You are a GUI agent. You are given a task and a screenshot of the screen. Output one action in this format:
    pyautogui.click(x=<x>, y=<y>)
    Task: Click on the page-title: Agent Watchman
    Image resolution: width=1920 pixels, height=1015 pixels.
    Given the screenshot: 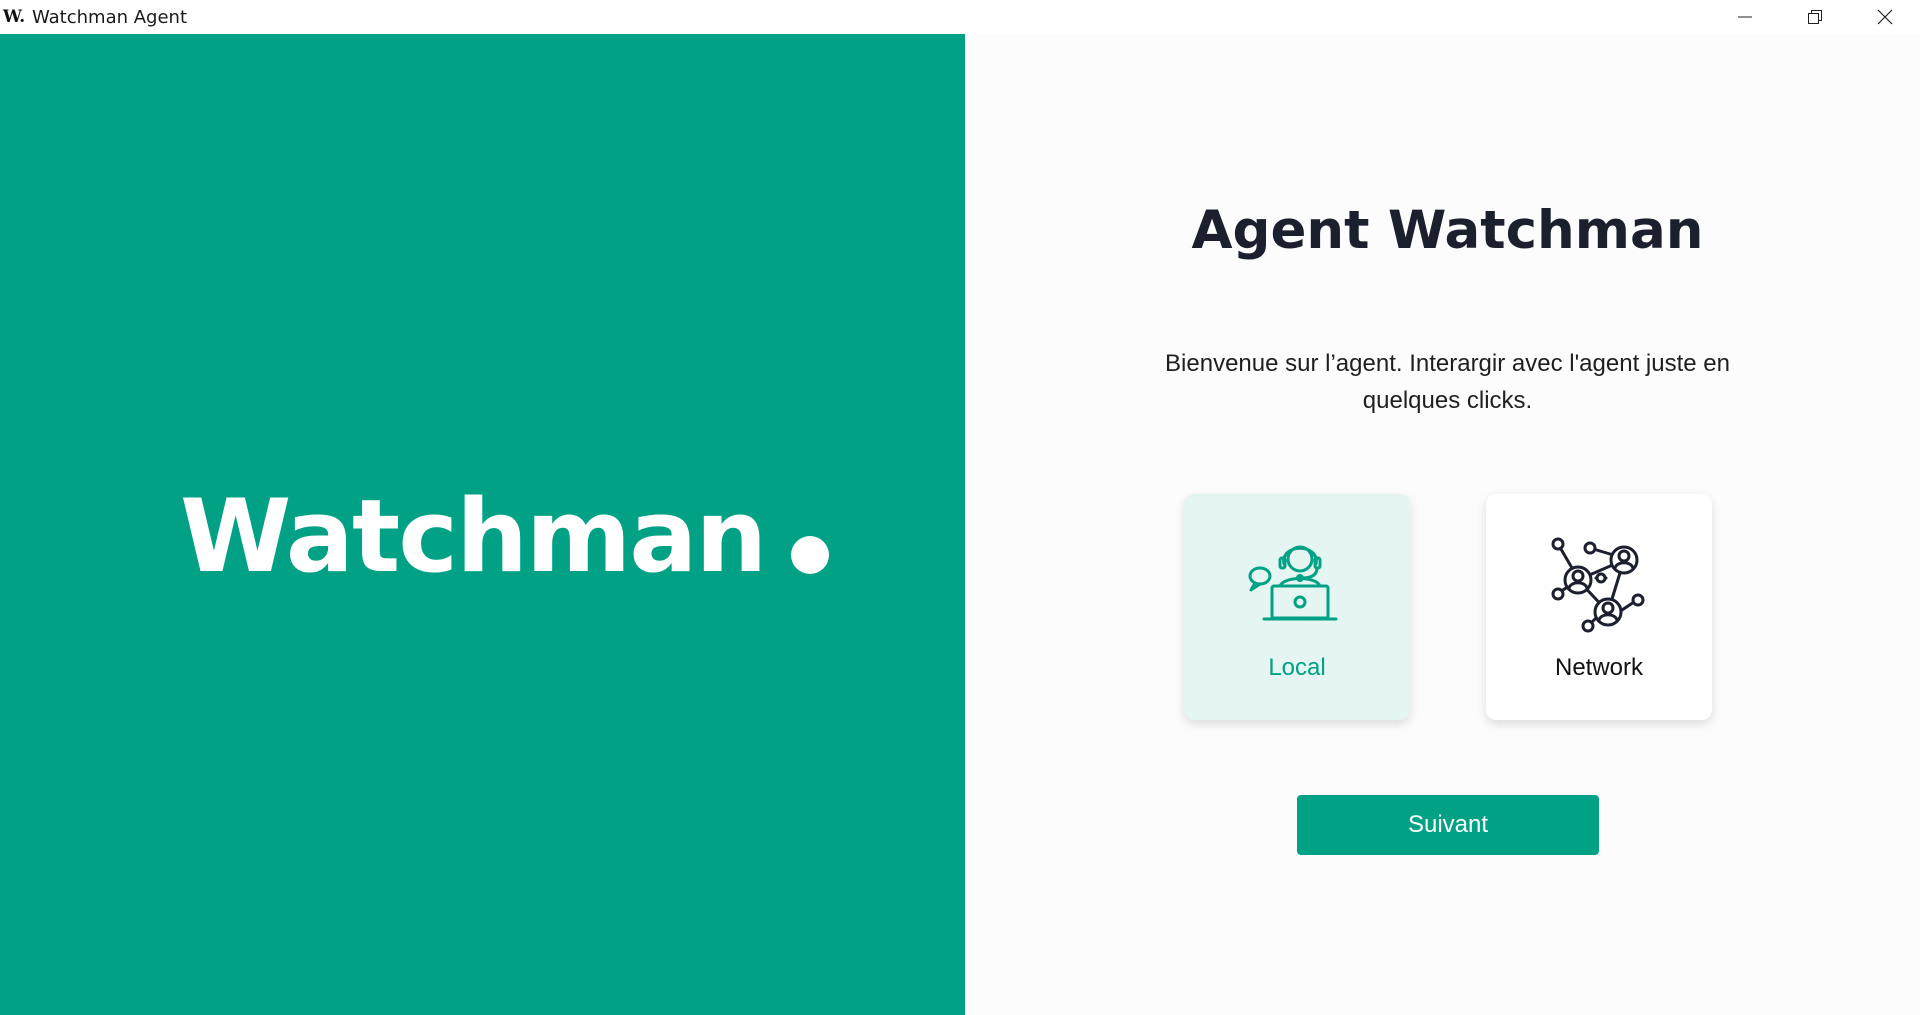 What is the action you would take?
    pyautogui.click(x=1447, y=230)
    